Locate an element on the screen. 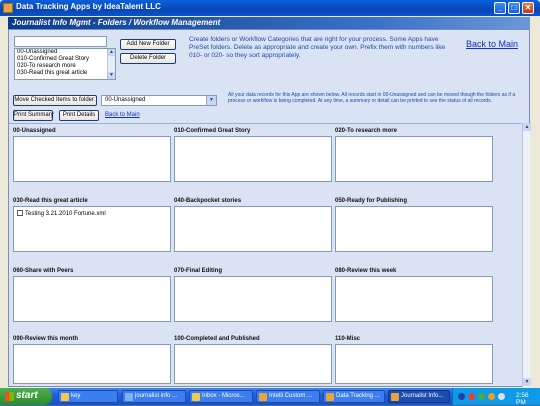 Image resolution: width=540 pixels, height=406 pixels. vertical-scrollbar: ▲ ▼ is located at coordinates (526, 255).